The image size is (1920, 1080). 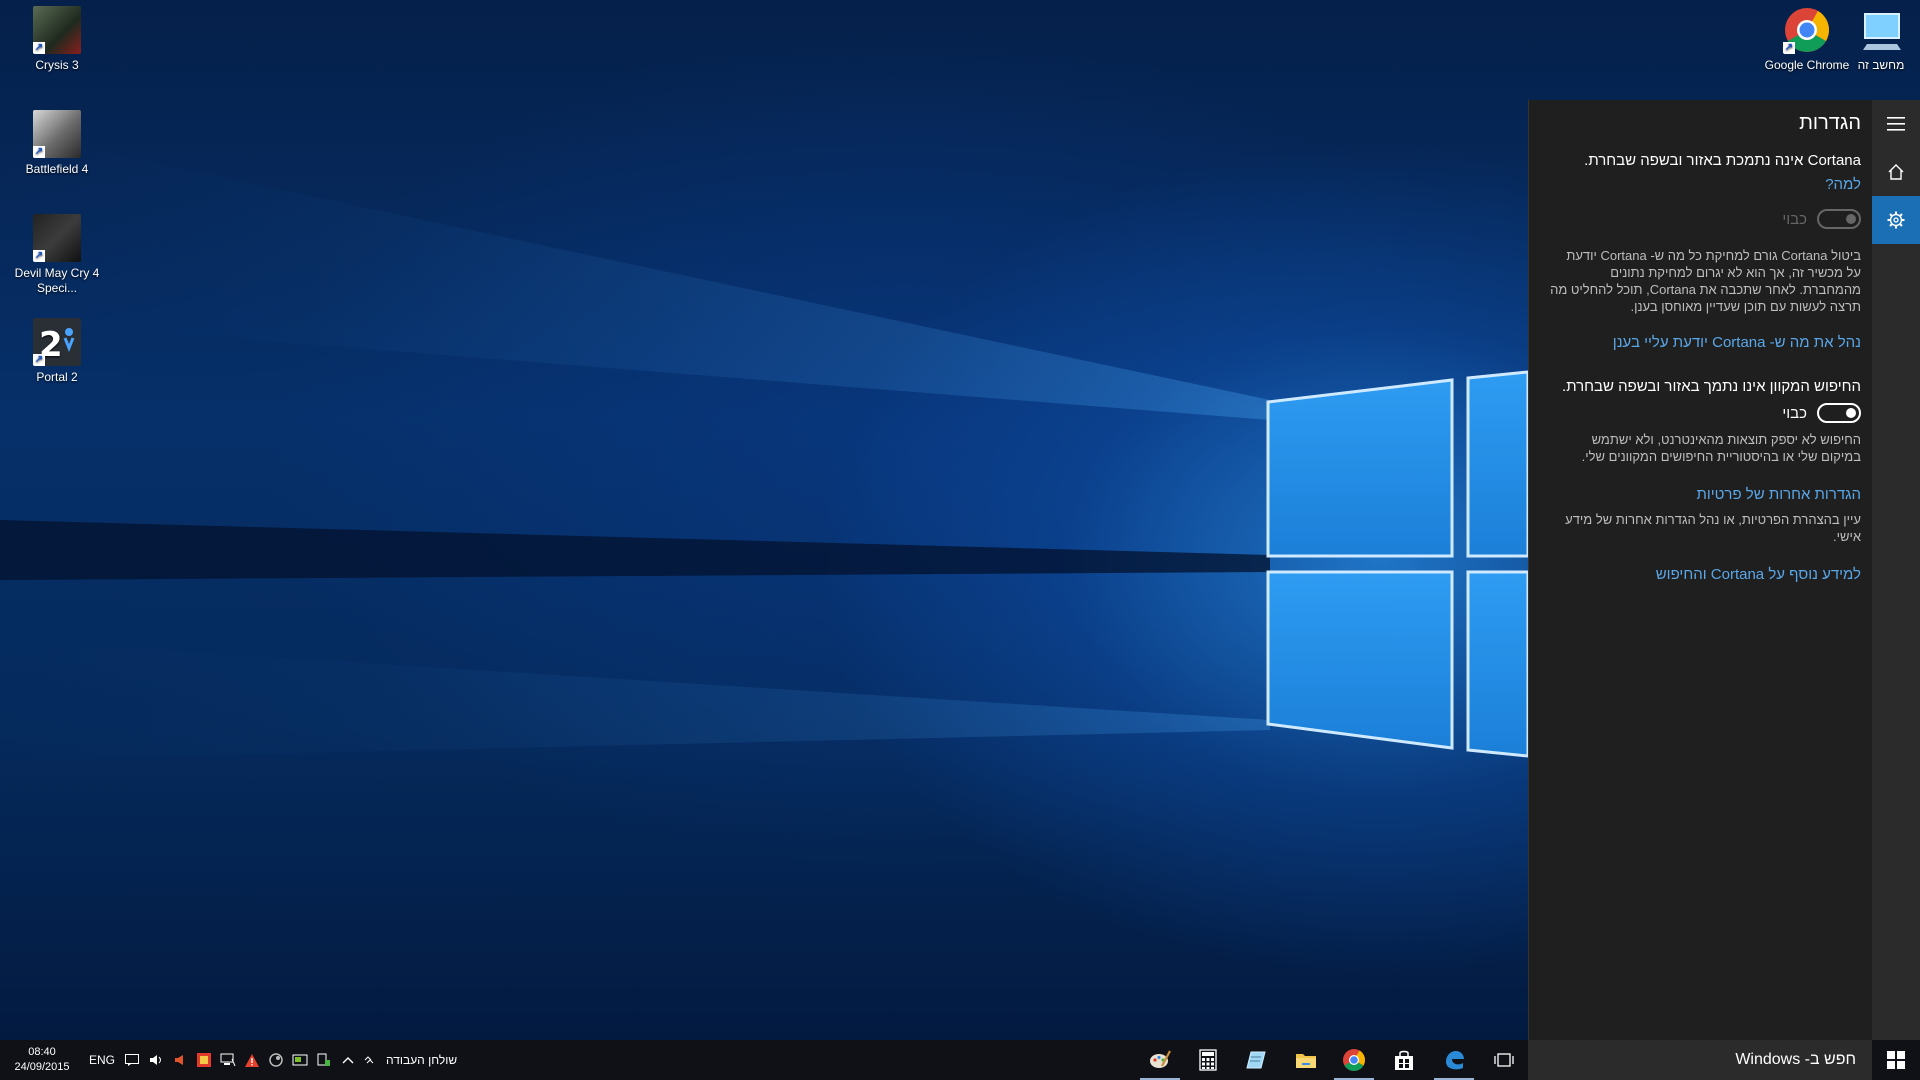 I want to click on desktop-icon-crysis3: ↗ Crysis 3, so click(x=57, y=39).